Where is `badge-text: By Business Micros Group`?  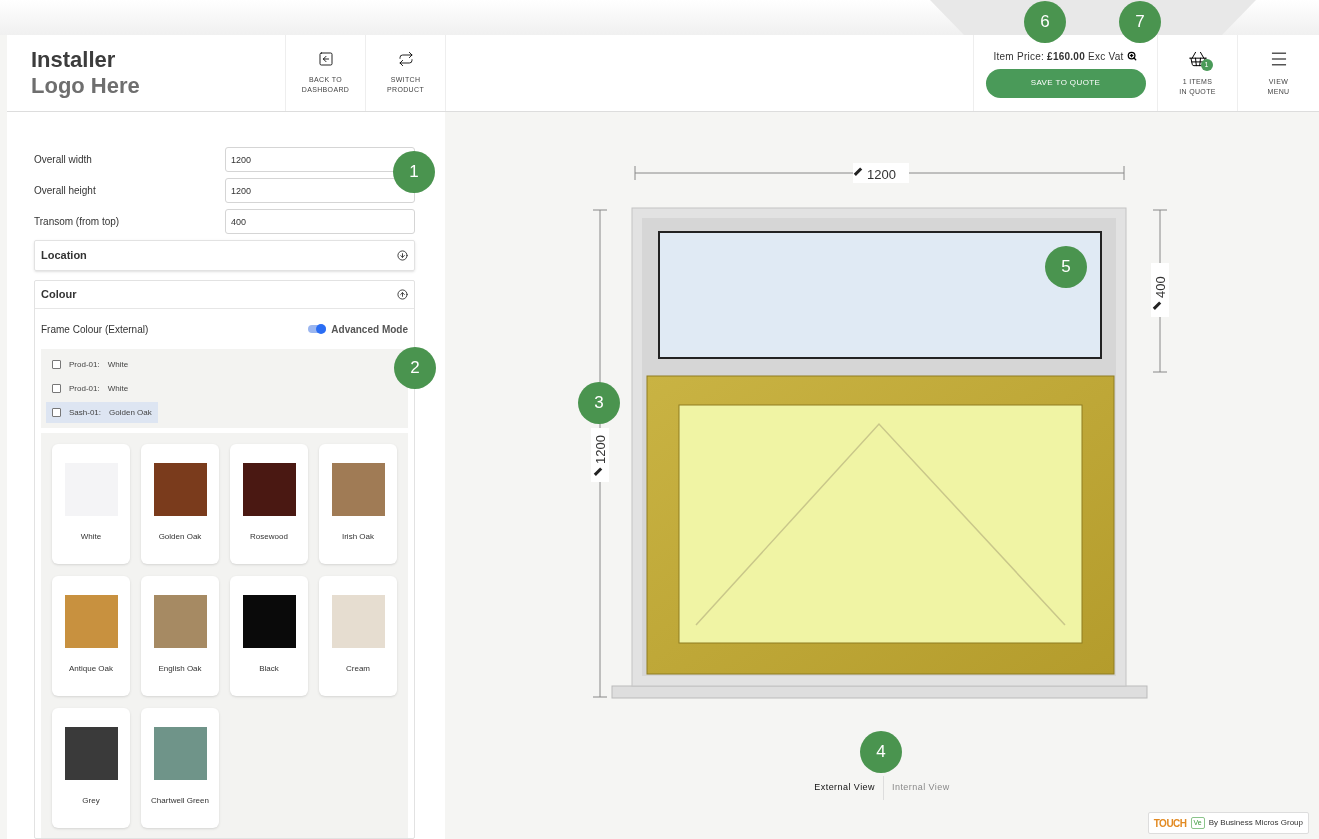 badge-text: By Business Micros Group is located at coordinates (1255, 823).